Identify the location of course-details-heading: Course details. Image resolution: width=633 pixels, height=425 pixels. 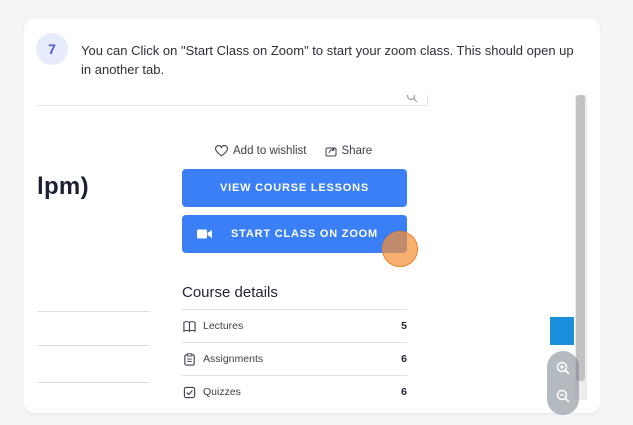
(230, 292).